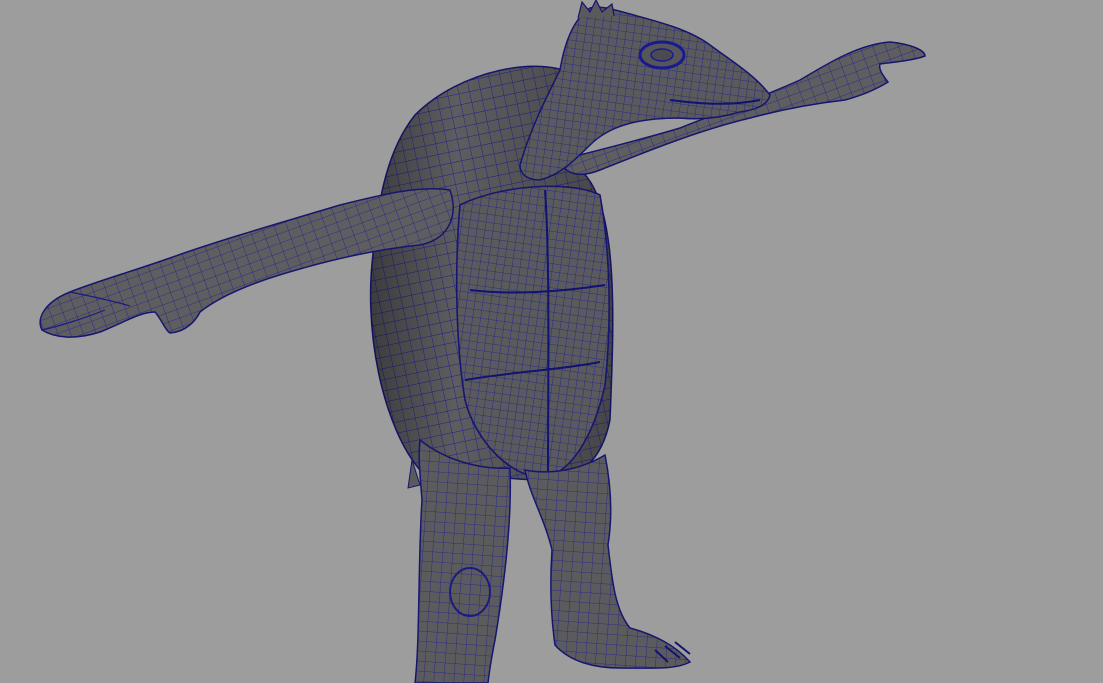  I want to click on plastron, so click(532, 332).